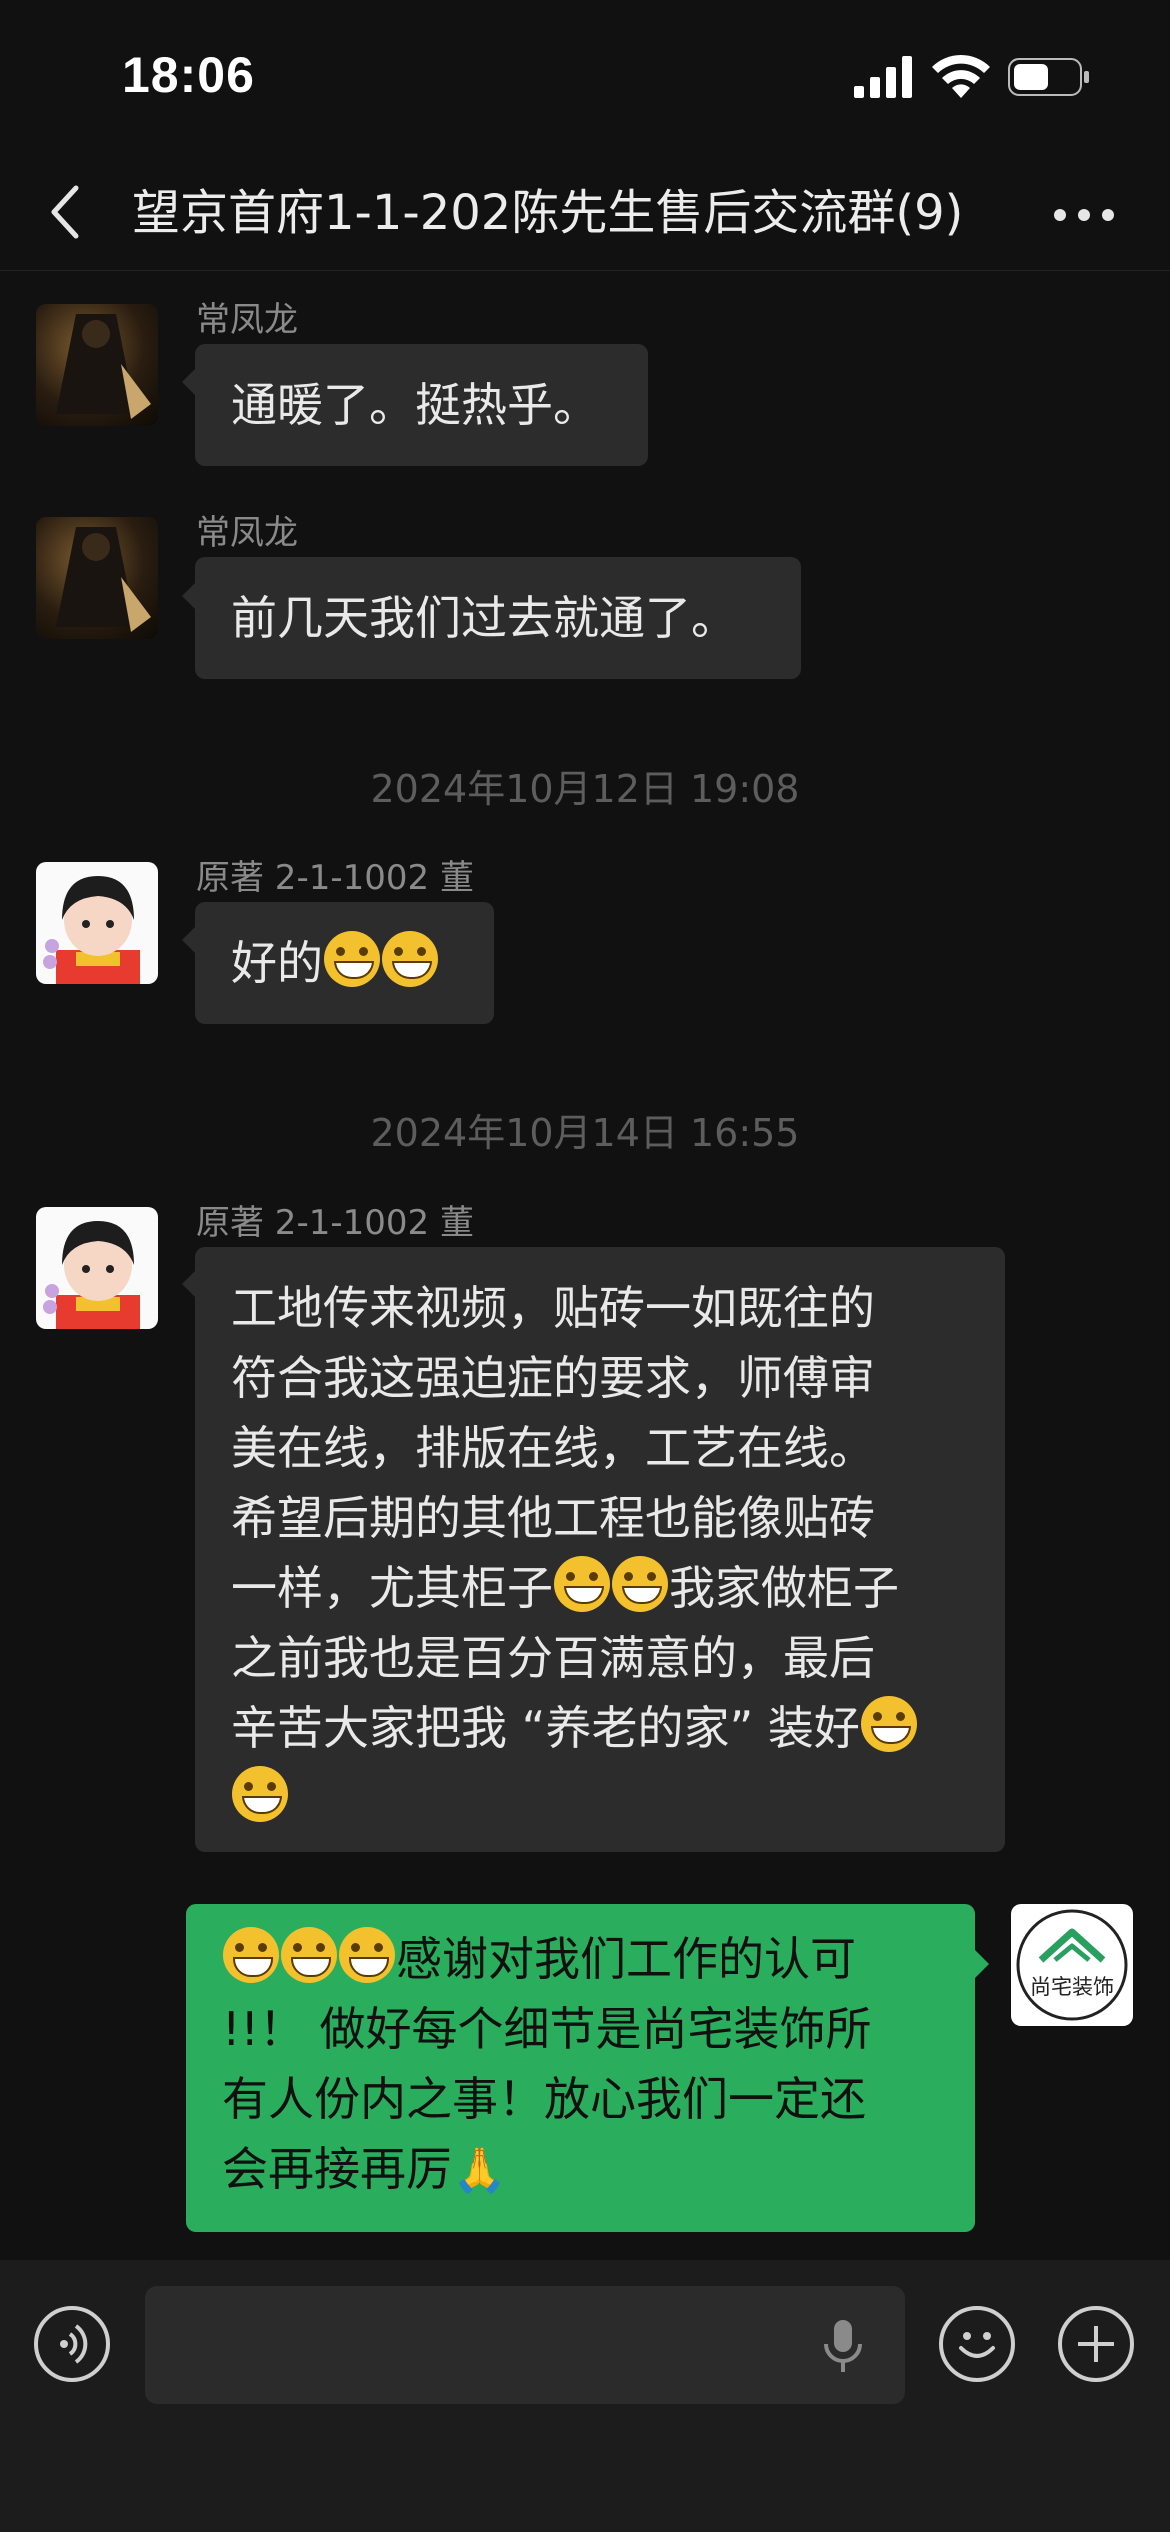 The image size is (1170, 2532). Describe the element at coordinates (525, 2345) in the screenshot. I see `message-input` at that location.